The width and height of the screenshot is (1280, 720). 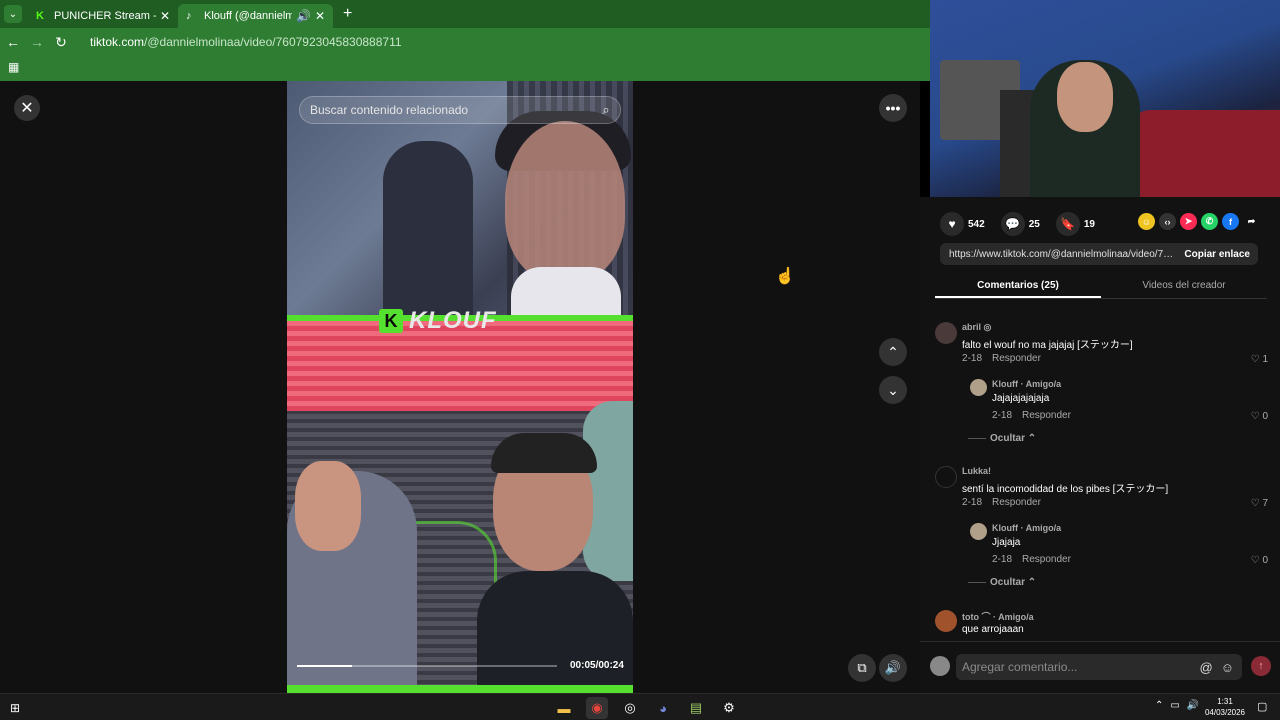 I want to click on klouf-logo: K KLOUF, so click(x=438, y=320).